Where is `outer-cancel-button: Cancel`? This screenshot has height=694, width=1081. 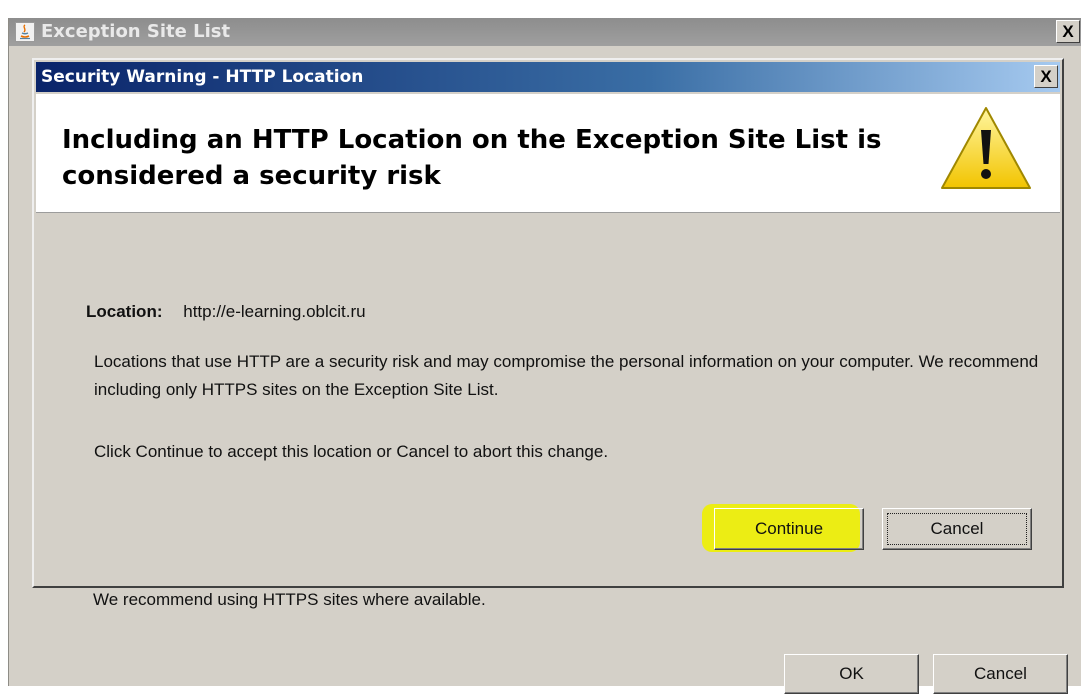 outer-cancel-button: Cancel is located at coordinates (1000, 674).